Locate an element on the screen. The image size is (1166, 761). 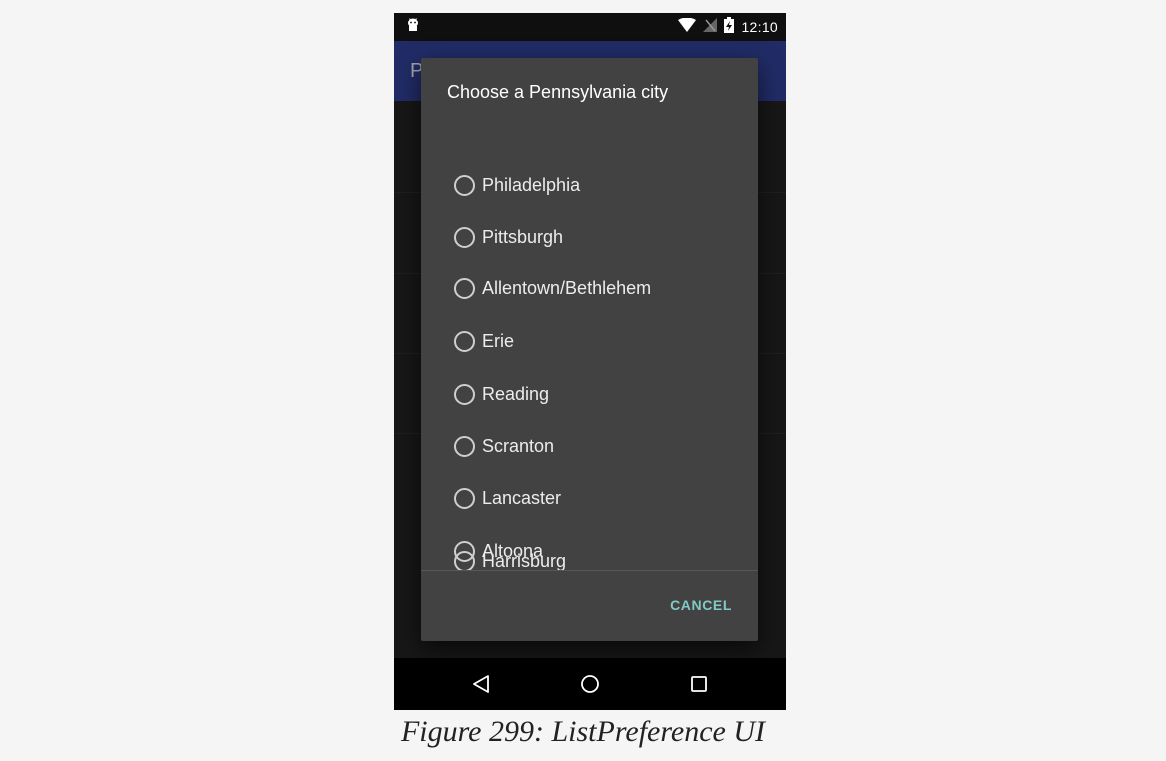
cancel-button: CANCEL is located at coordinates (701, 605).